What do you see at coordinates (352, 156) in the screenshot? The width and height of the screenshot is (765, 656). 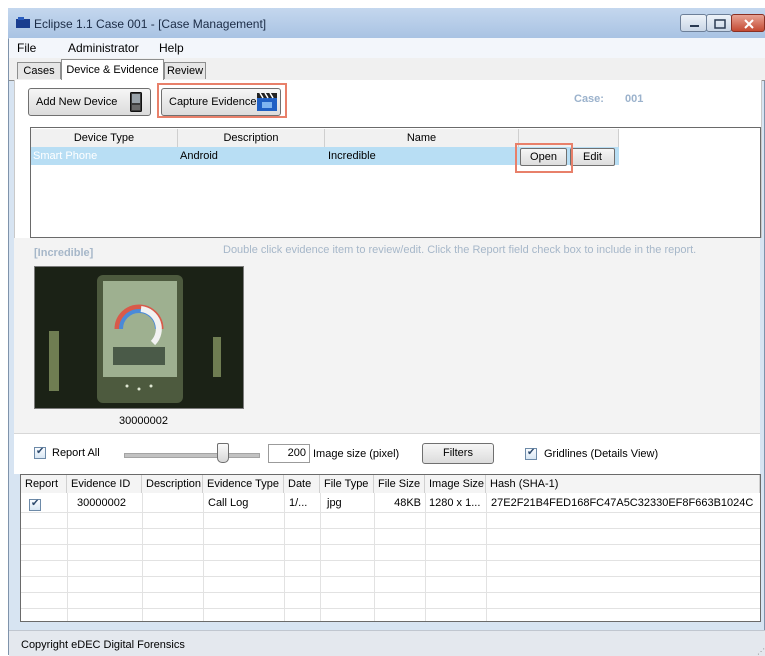 I see `device-name-cell: Incredible` at bounding box center [352, 156].